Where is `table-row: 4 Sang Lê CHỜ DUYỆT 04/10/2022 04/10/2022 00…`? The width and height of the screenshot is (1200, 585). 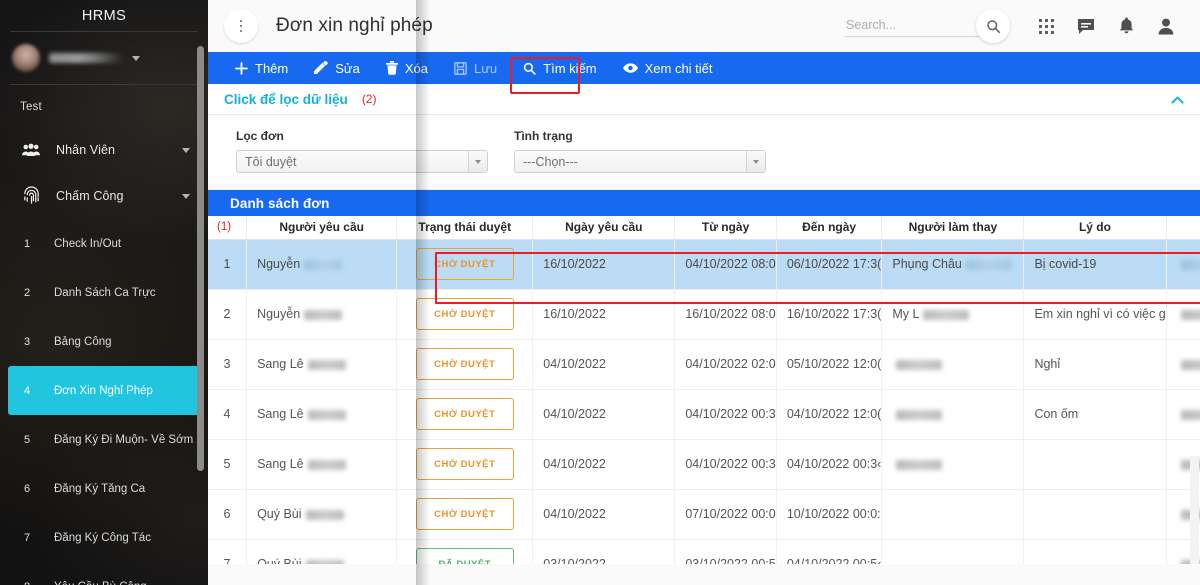 table-row: 4 Sang Lê CHỜ DUYỆT 04/10/2022 04/10/2022 00… is located at coordinates (704, 414).